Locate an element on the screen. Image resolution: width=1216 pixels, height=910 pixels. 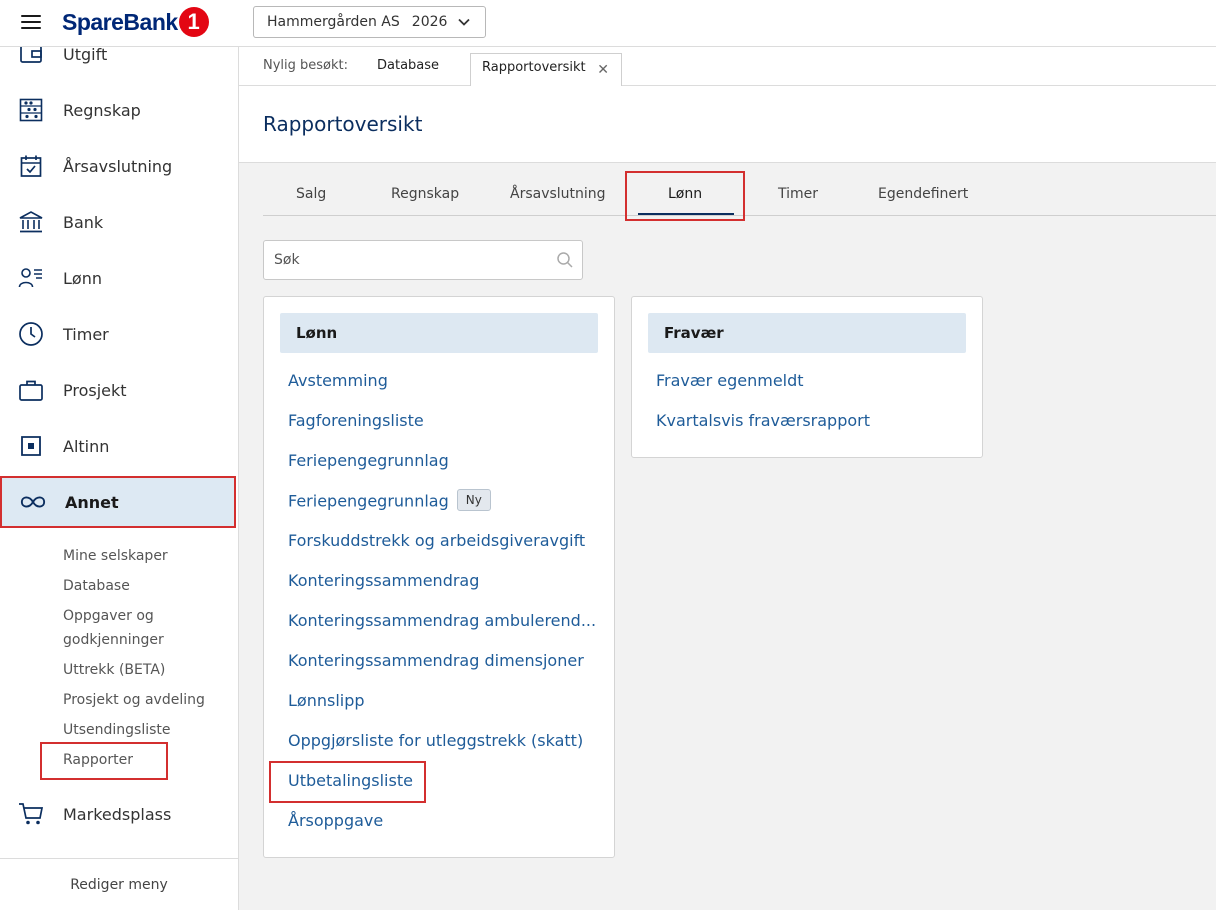
hamburger-menu-icon is located at coordinates (31, 23).